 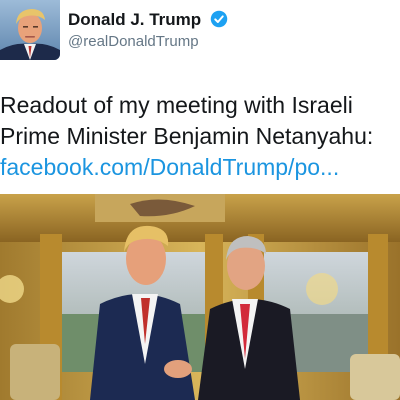 What do you see at coordinates (133, 41) in the screenshot?
I see `author-handle: @realDonaldTrump` at bounding box center [133, 41].